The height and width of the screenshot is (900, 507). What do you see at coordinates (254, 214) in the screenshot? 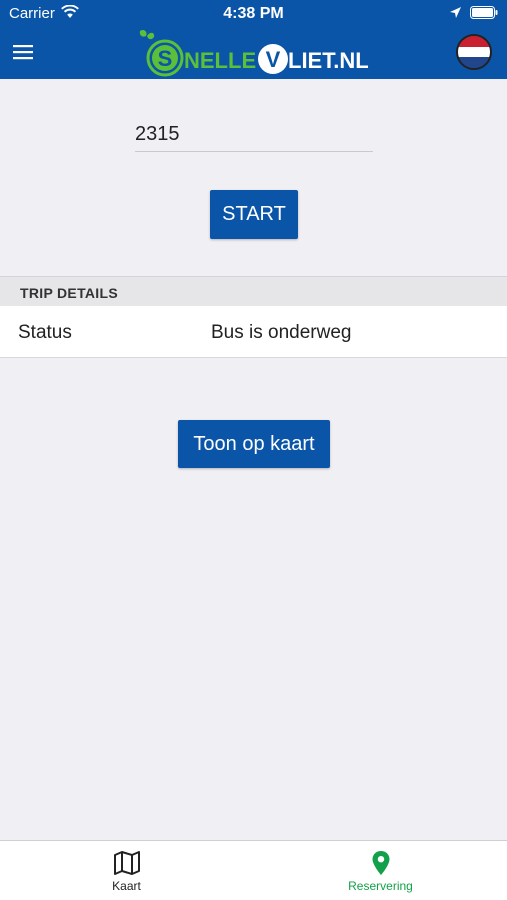
I see `start-button: START` at bounding box center [254, 214].